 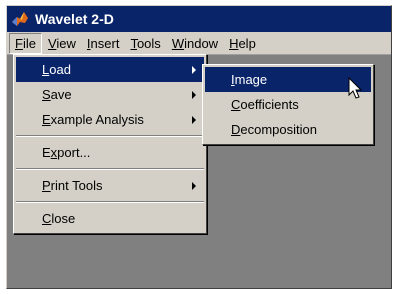 I want to click on submenu-item-coefficients-label: oefficients, so click(x=269, y=104).